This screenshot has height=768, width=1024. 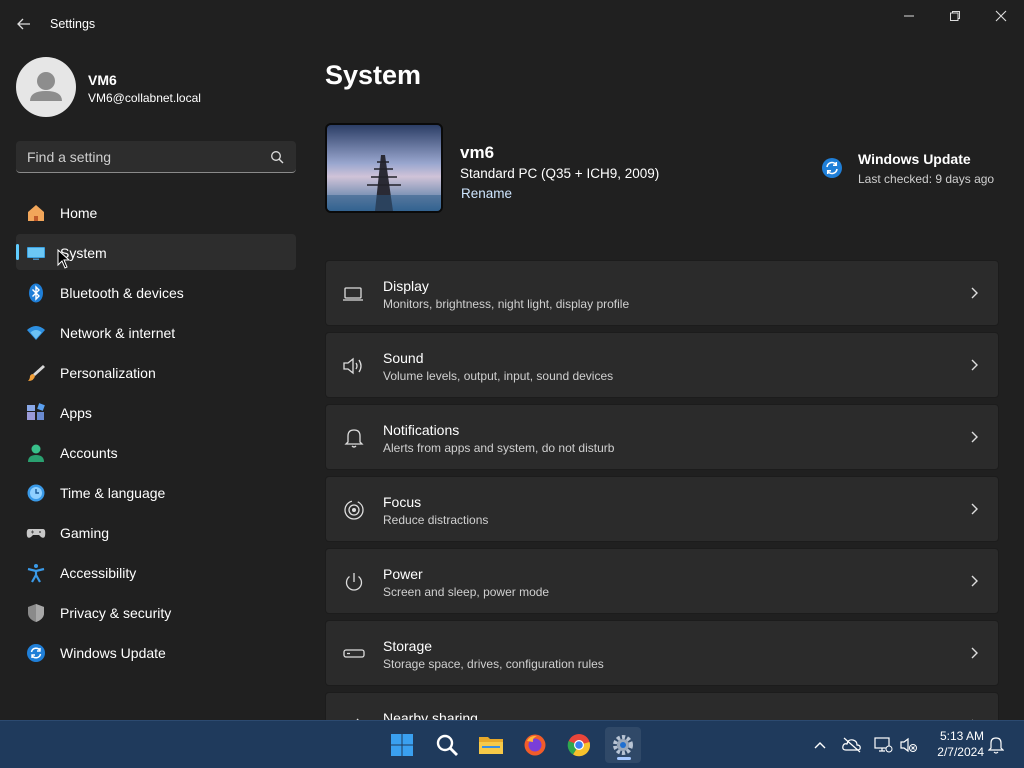 I want to click on wallpaper-image, so click(x=384, y=168).